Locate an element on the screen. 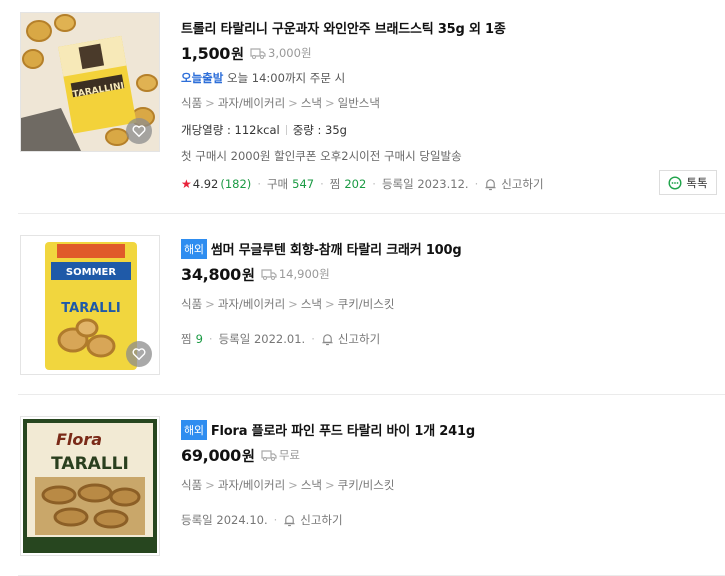 This screenshot has height=576, width=725. shipping-fee-text: 3,000원 is located at coordinates (290, 53).